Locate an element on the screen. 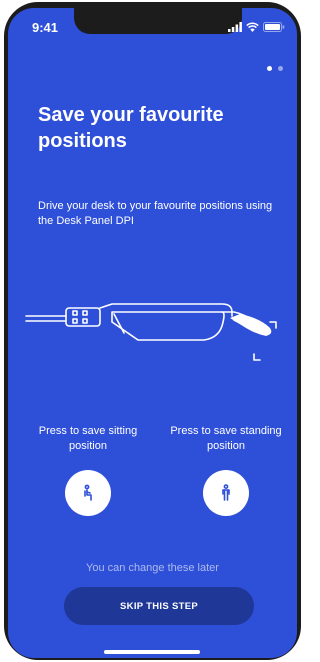 Image resolution: width=320 pixels, height=662 pixels. page-dot-inactive is located at coordinates (280, 68).